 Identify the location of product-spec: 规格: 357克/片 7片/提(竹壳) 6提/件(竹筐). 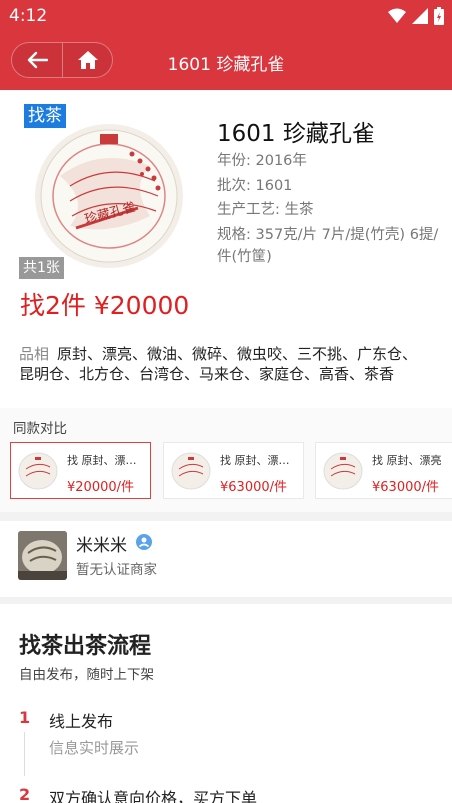
(328, 246).